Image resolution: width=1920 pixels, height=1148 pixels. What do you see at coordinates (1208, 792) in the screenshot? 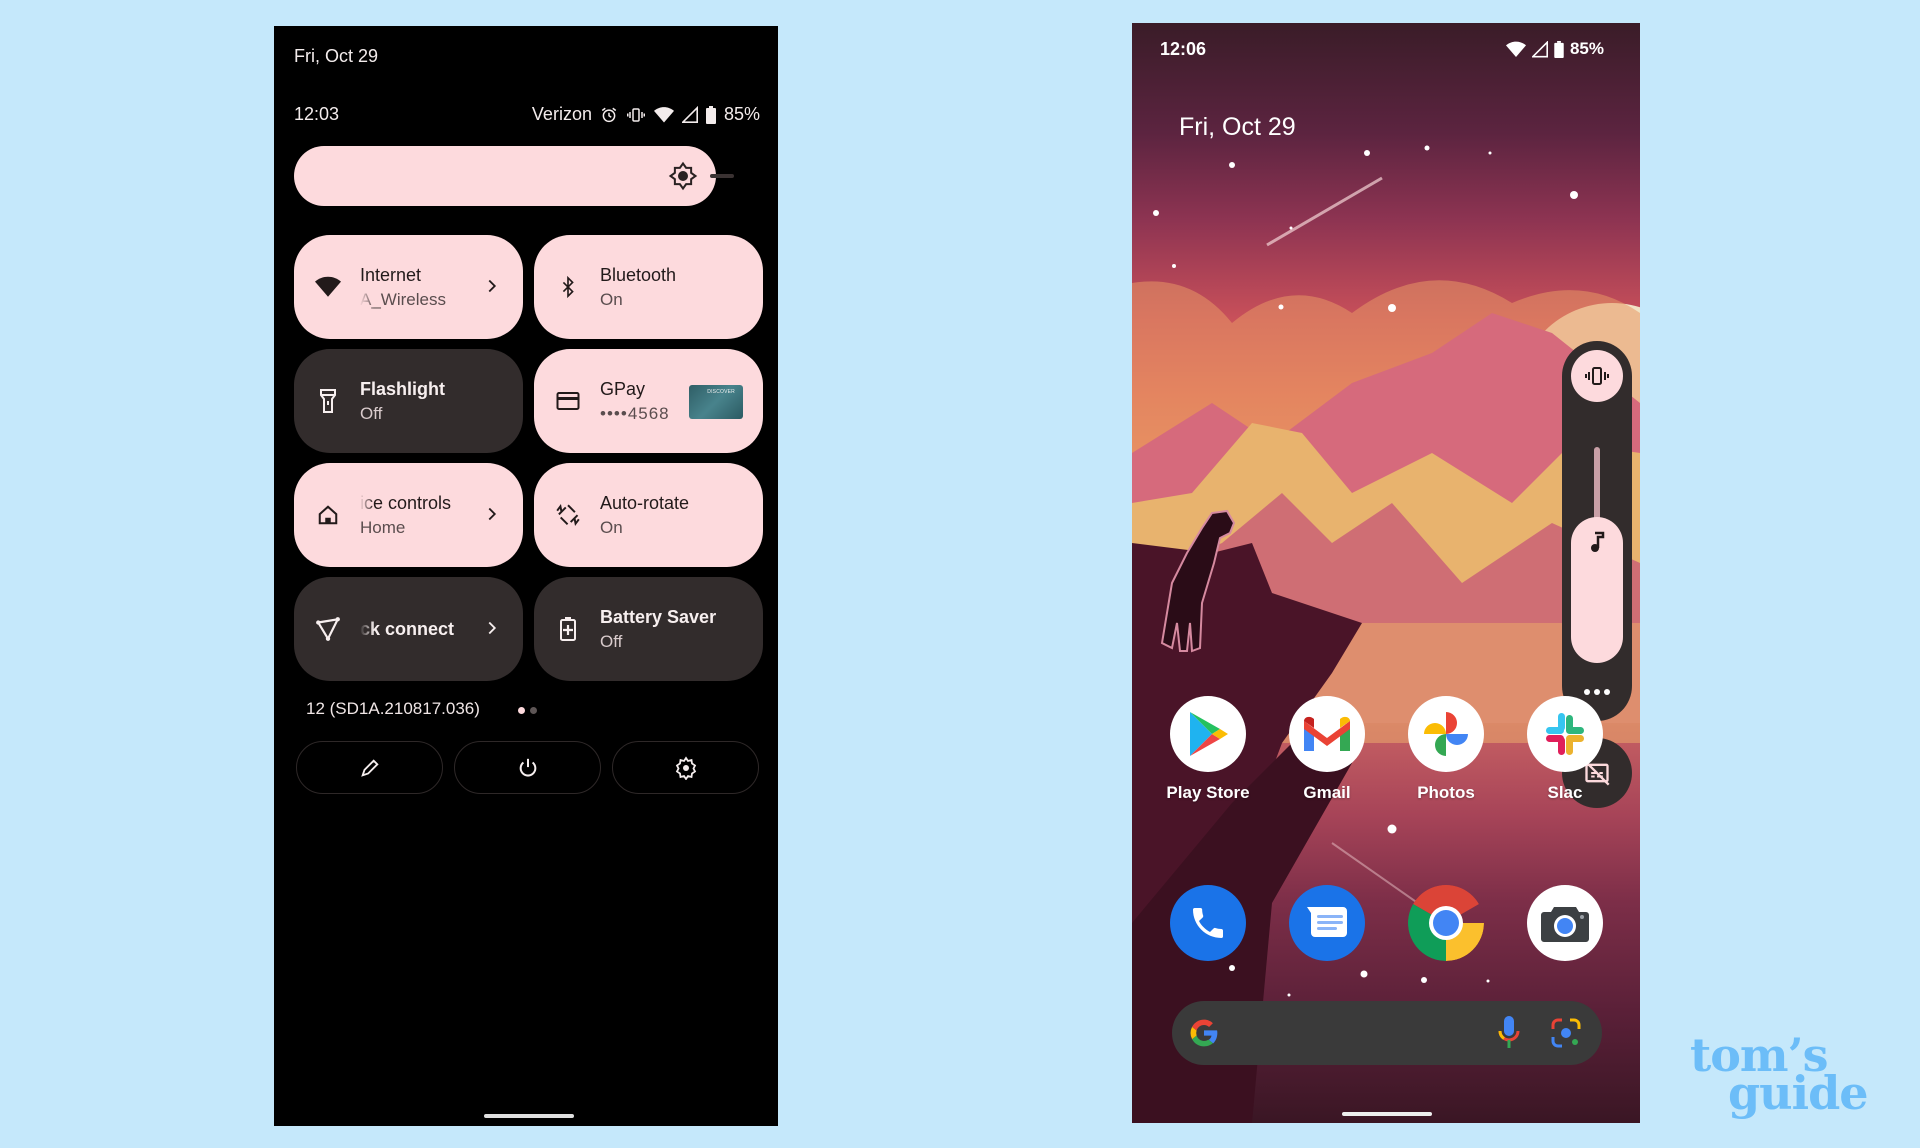
I see `app-label: Play Store` at bounding box center [1208, 792].